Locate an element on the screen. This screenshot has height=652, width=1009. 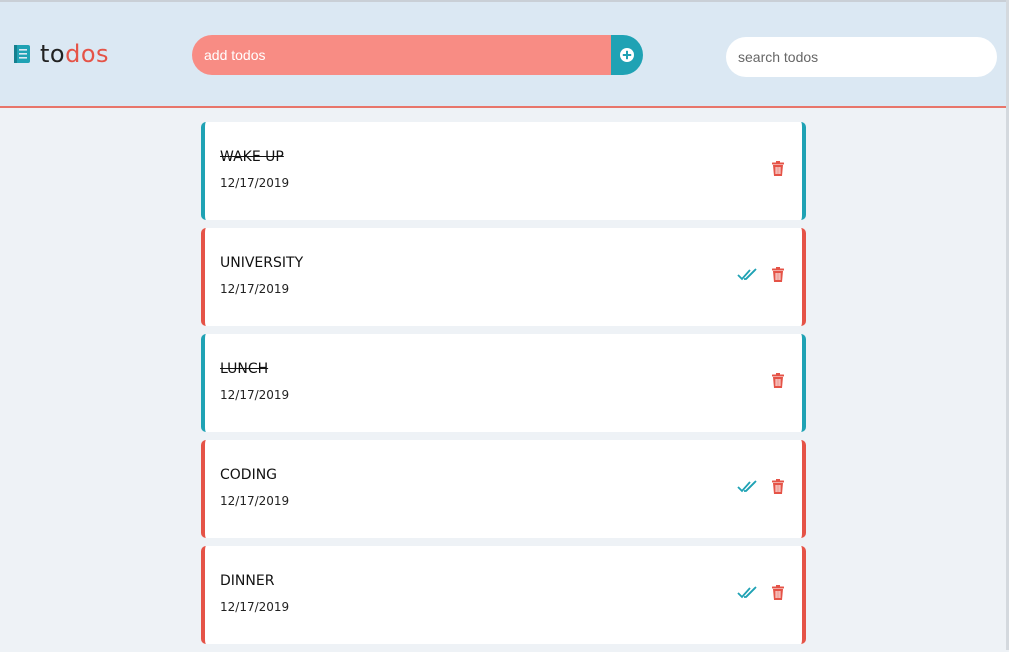
add-todo-form is located at coordinates (417, 55).